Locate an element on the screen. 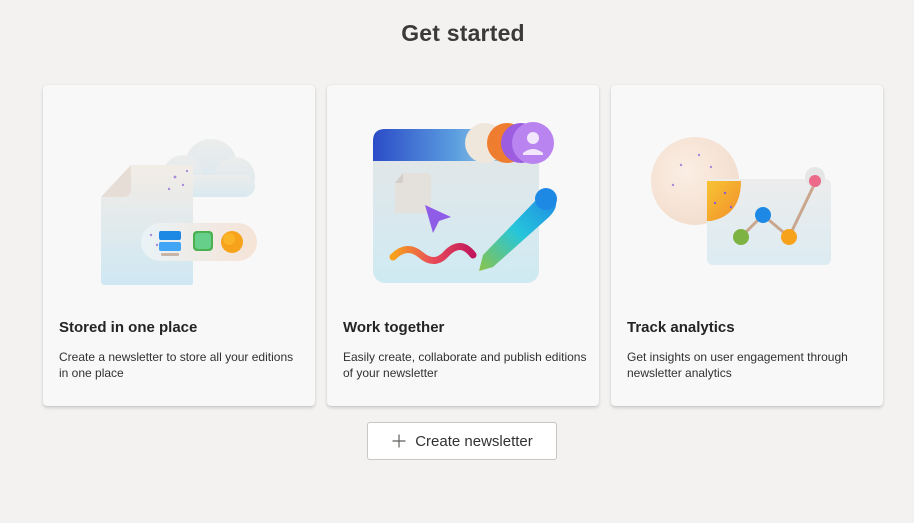 This screenshot has height=523, width=914. collaboration-canvas-illustration is located at coordinates (465, 202).